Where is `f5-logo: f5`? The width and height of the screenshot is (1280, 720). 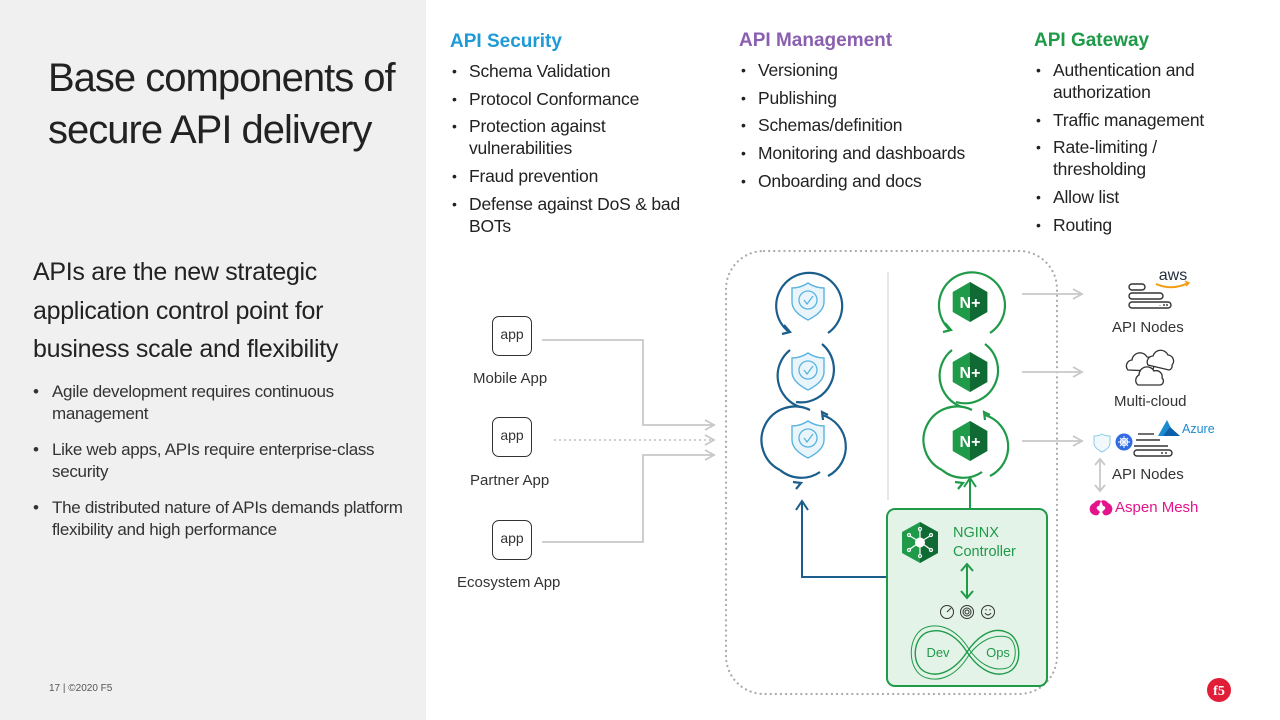 f5-logo: f5 is located at coordinates (1219, 690).